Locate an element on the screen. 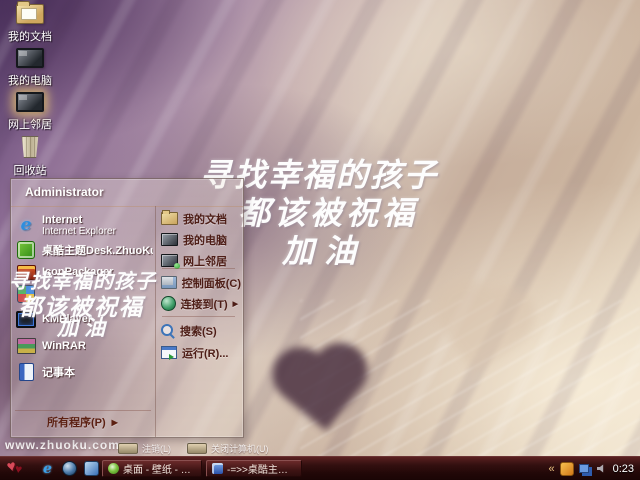 This screenshot has width=640, height=480. start-menu-footer: 注销(L) 关闭计算机(U) is located at coordinates (193, 448).